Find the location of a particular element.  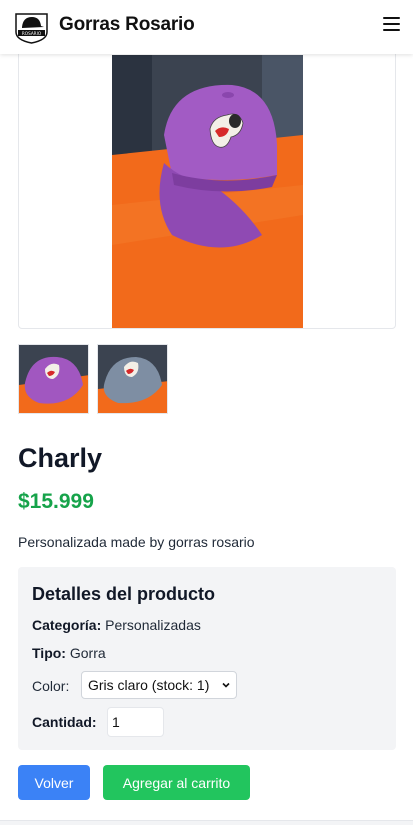

category-value: Personalizadas is located at coordinates (153, 625).